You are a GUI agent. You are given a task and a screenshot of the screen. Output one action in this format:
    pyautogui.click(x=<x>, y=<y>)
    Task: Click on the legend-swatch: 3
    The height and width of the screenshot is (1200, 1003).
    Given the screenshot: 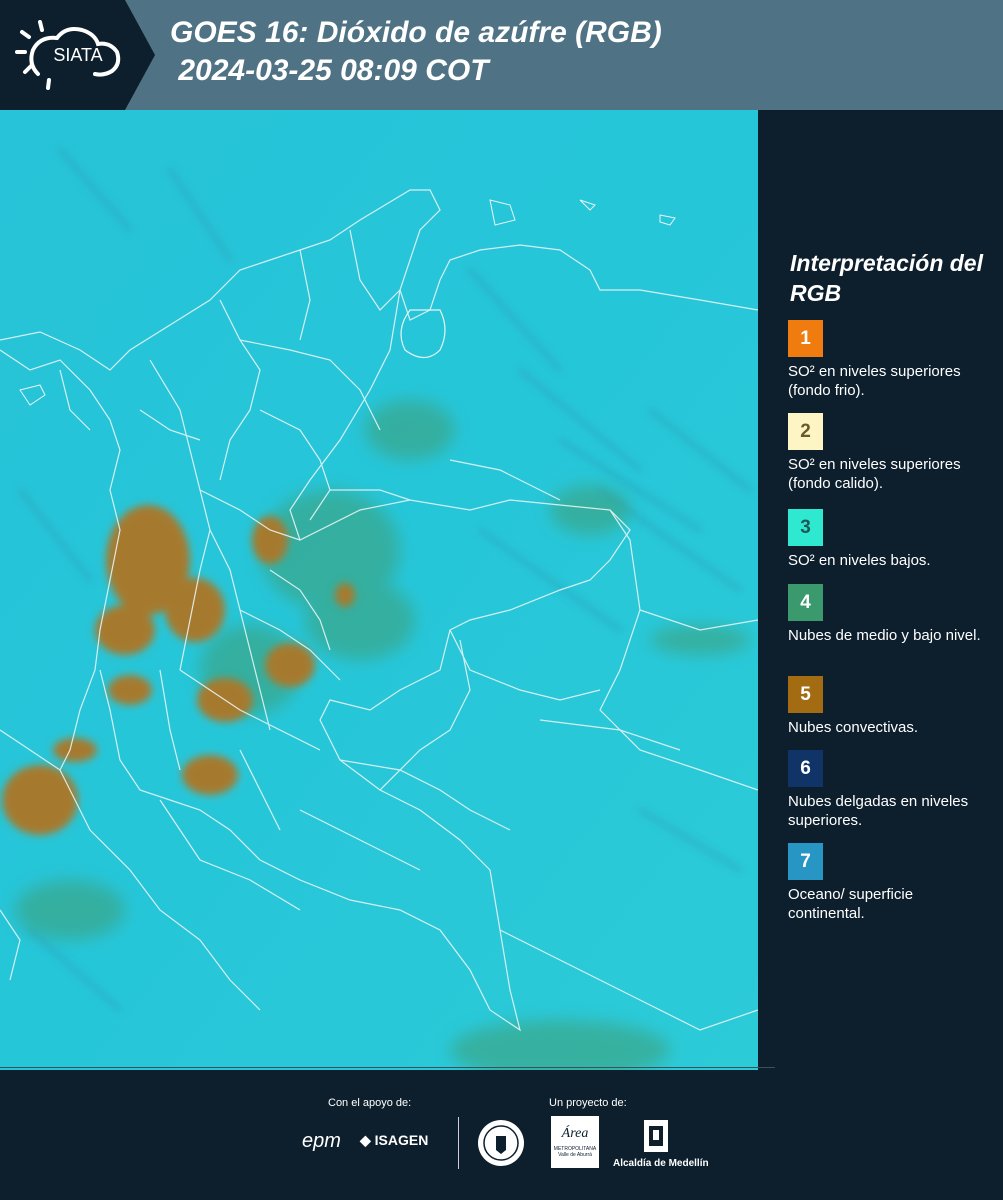 What is the action you would take?
    pyautogui.click(x=805, y=527)
    